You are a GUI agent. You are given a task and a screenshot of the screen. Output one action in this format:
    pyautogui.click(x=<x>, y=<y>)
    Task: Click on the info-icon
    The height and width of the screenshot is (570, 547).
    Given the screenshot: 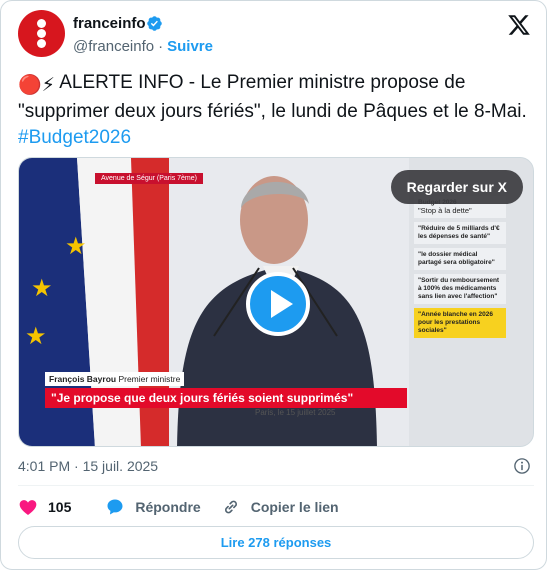 What is the action you would take?
    pyautogui.click(x=522, y=466)
    